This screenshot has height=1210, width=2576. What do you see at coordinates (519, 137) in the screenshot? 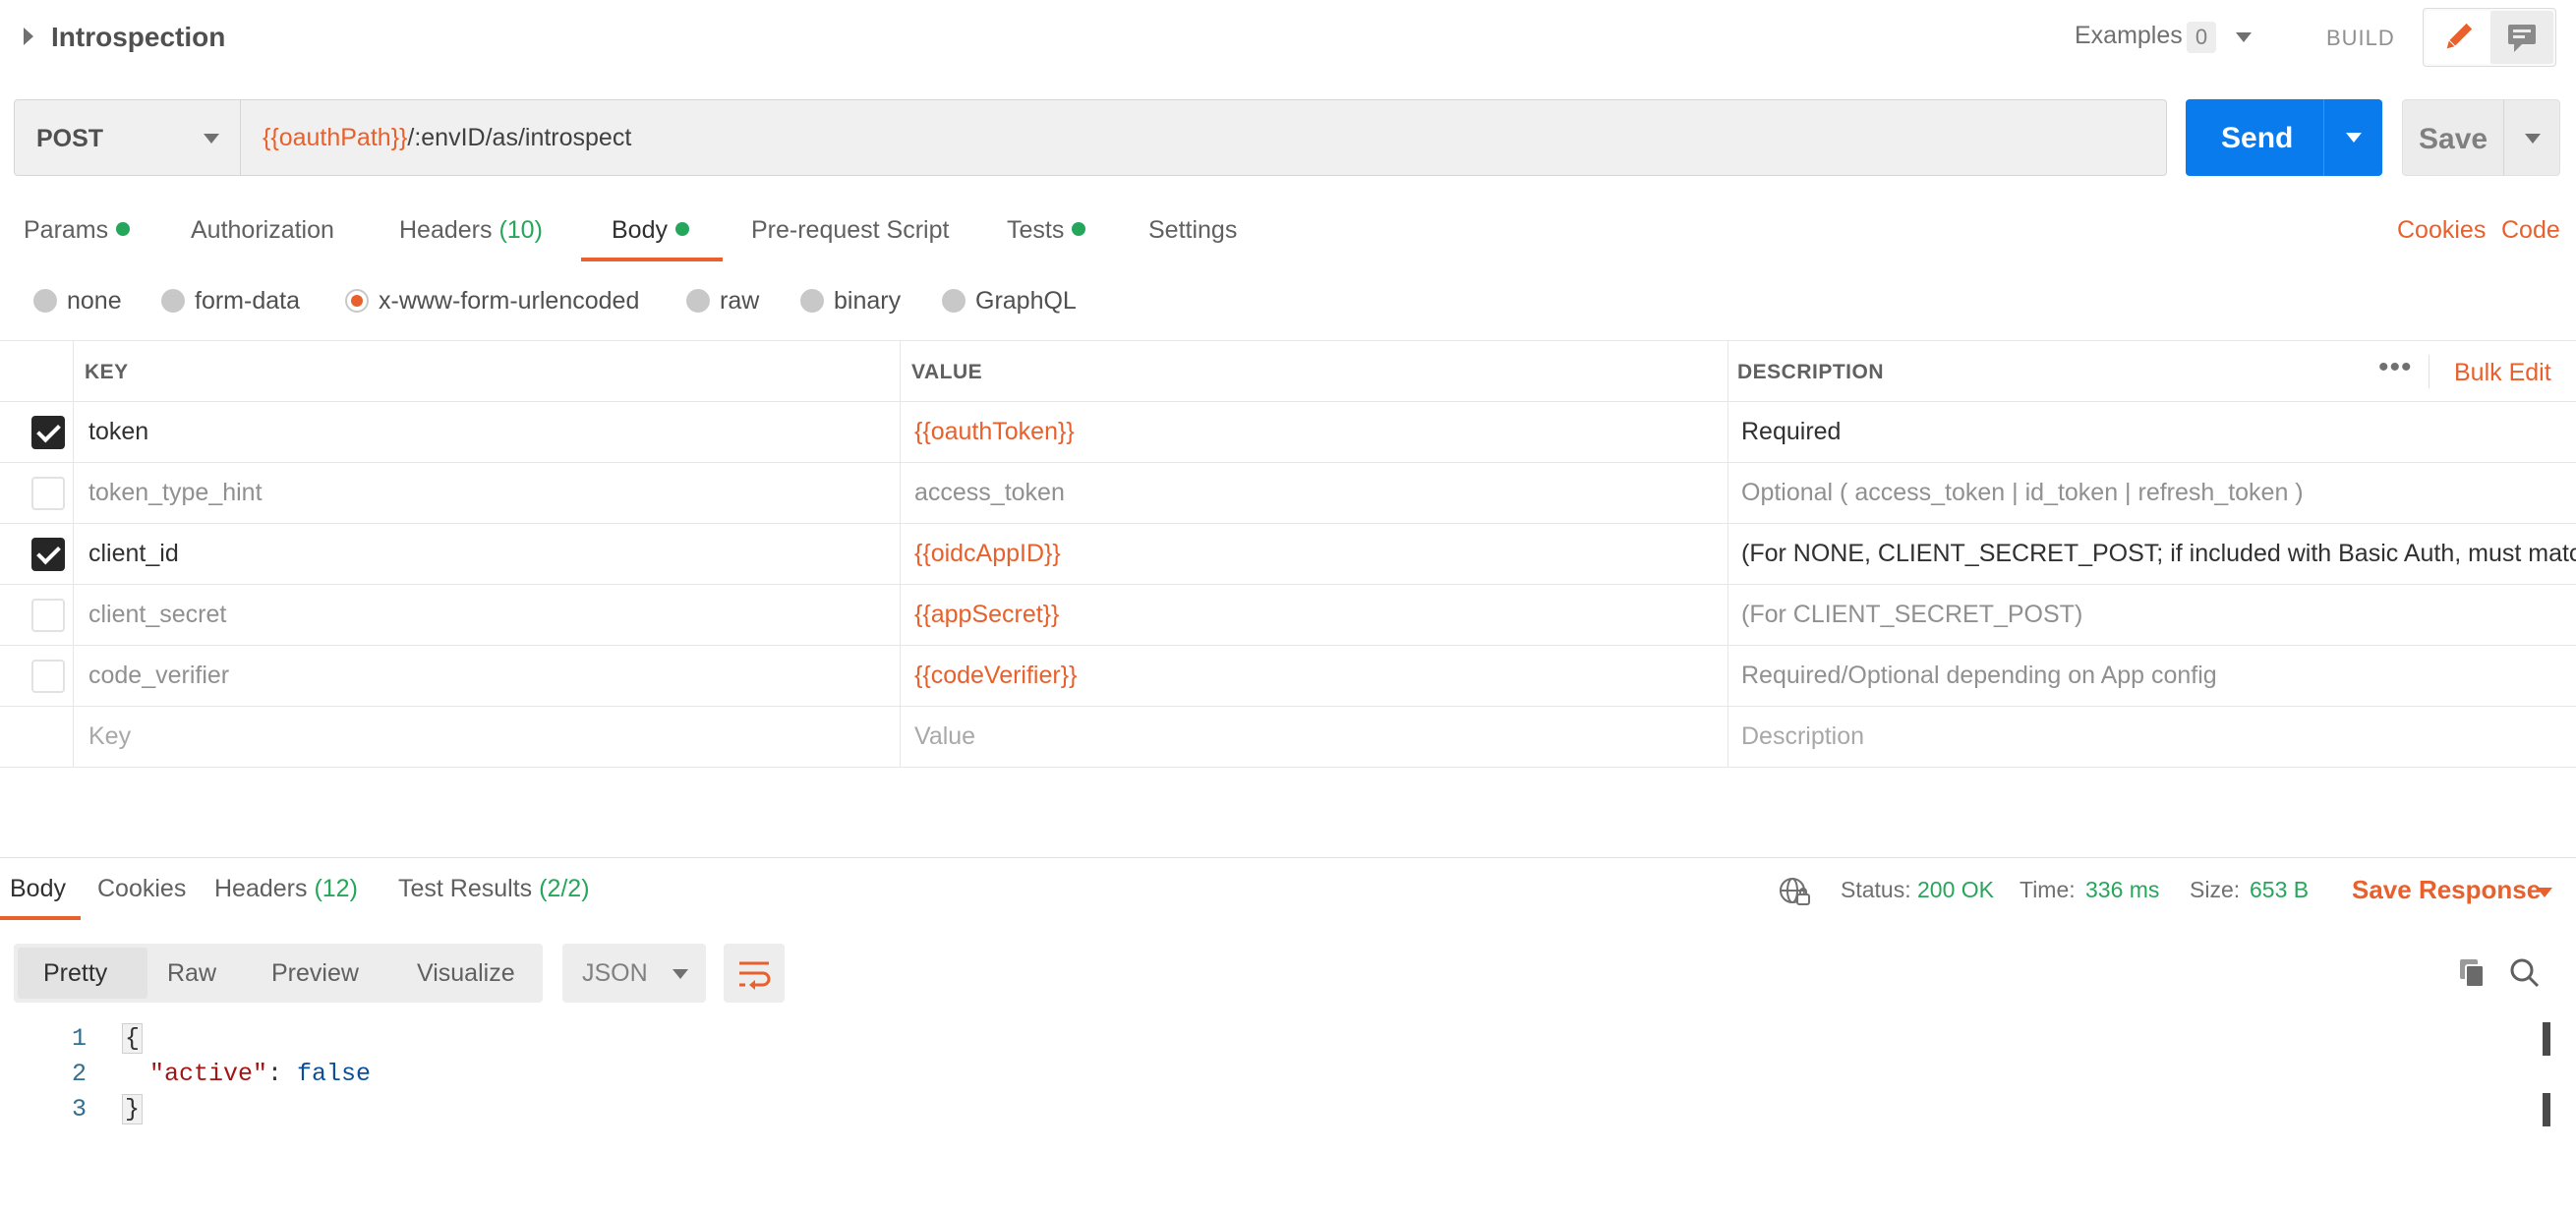
I see `url-path: /:envID/as/introspect` at bounding box center [519, 137].